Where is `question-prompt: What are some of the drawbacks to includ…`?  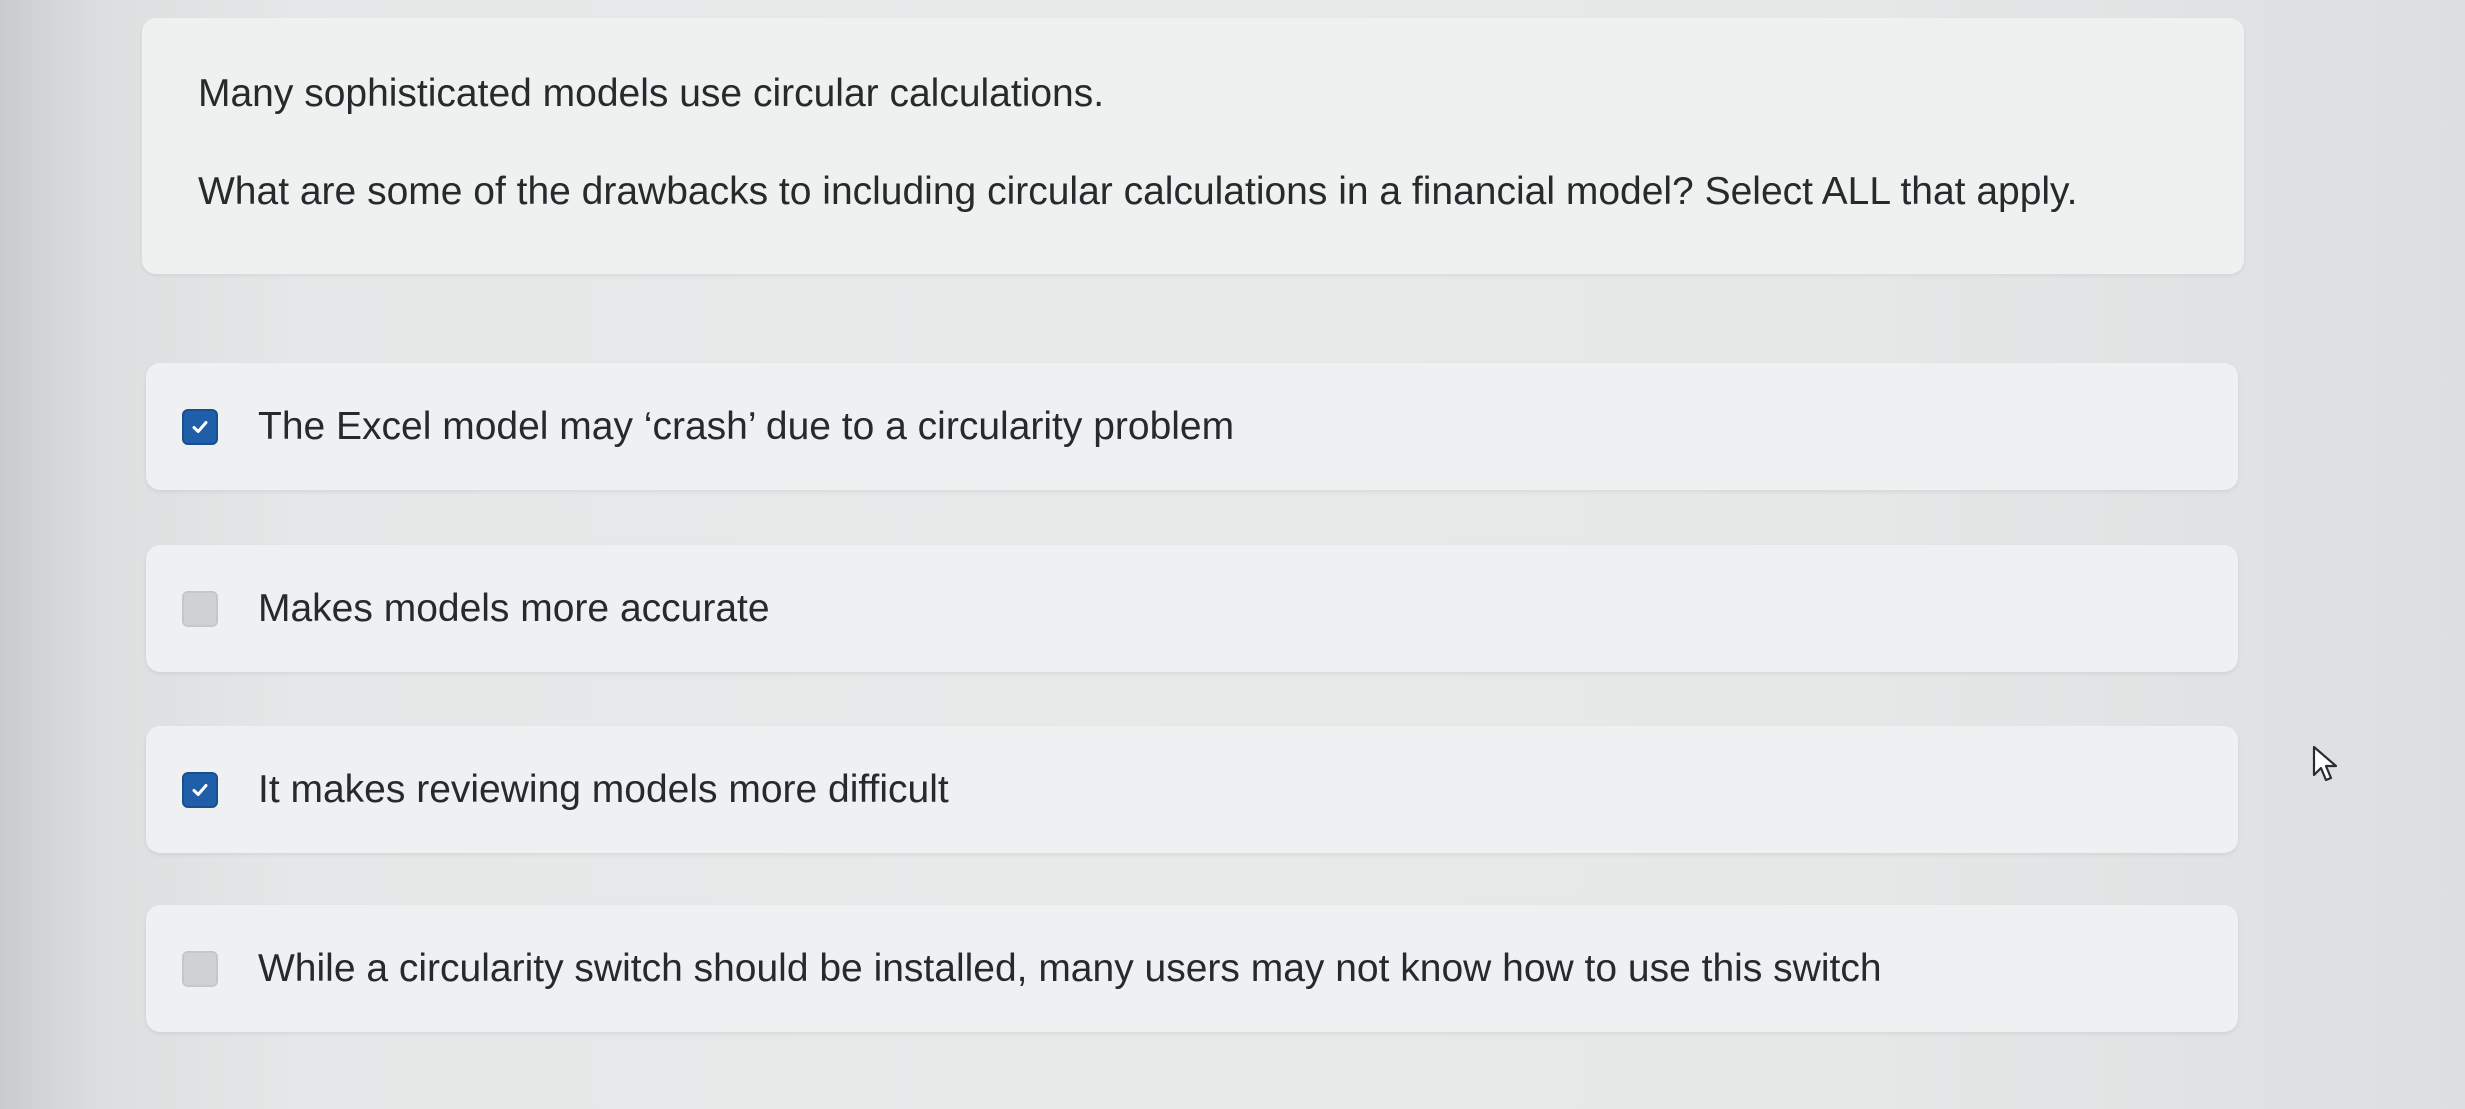
question-prompt: What are some of the drawbacks to includ… is located at coordinates (1138, 191).